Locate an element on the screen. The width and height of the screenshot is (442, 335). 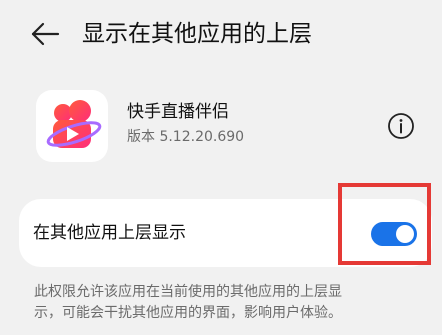
permission-description-line-2: 示，可能会干扰其他应用的界面，影响用户体验。 is located at coordinates (188, 313).